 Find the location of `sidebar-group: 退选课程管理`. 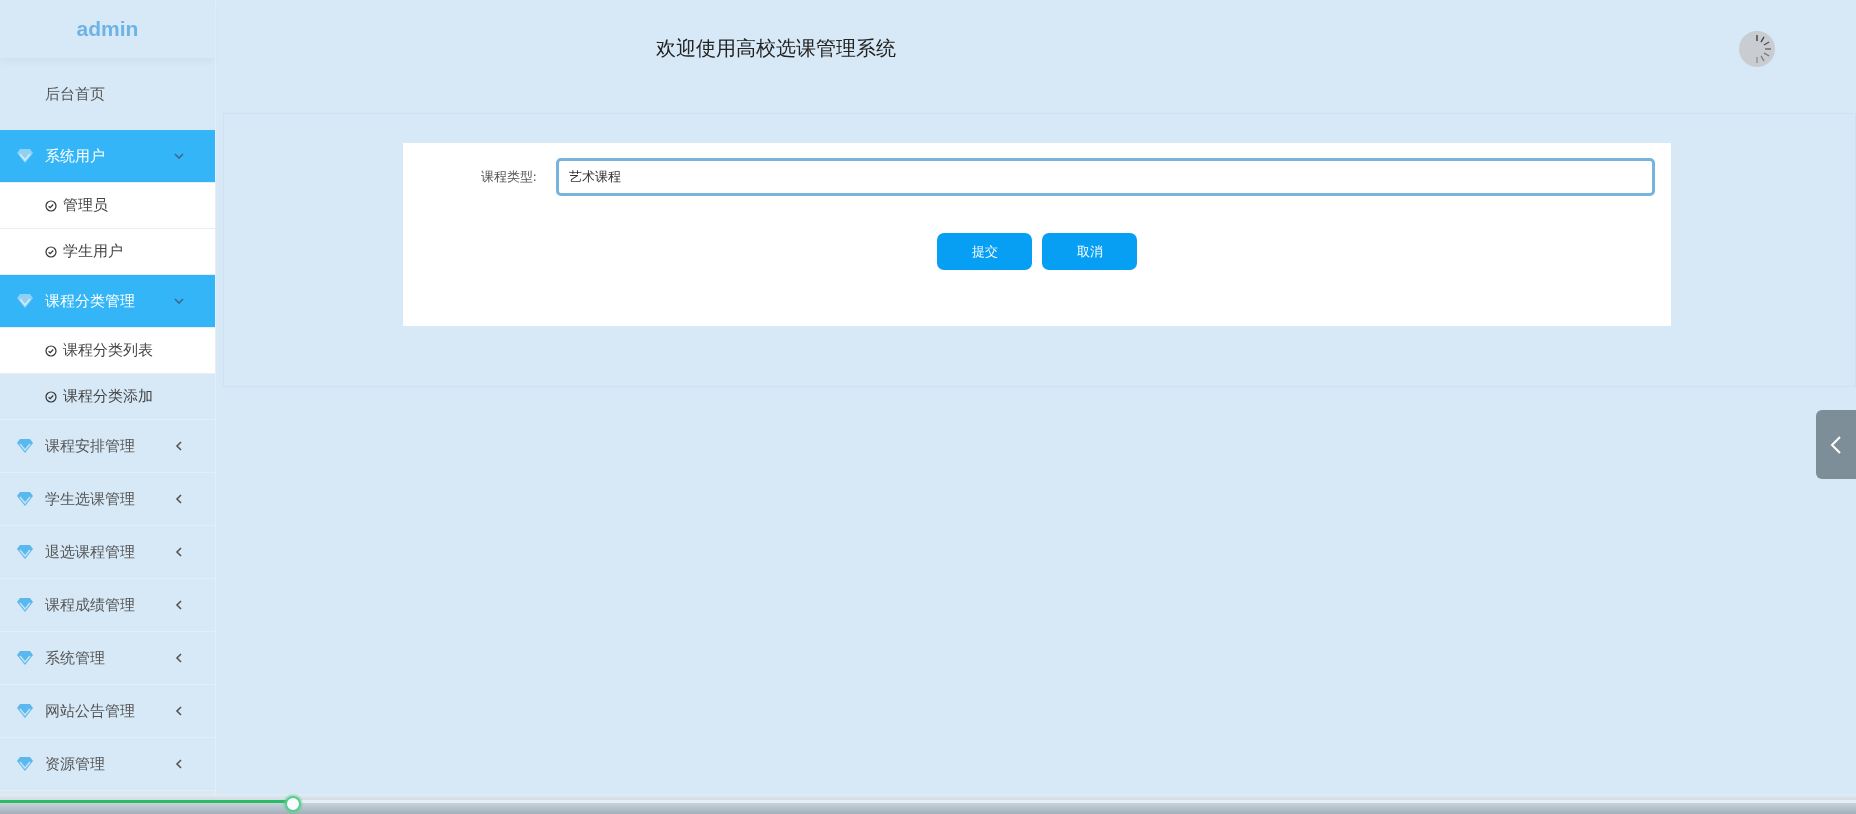

sidebar-group: 退选课程管理 is located at coordinates (107, 552).